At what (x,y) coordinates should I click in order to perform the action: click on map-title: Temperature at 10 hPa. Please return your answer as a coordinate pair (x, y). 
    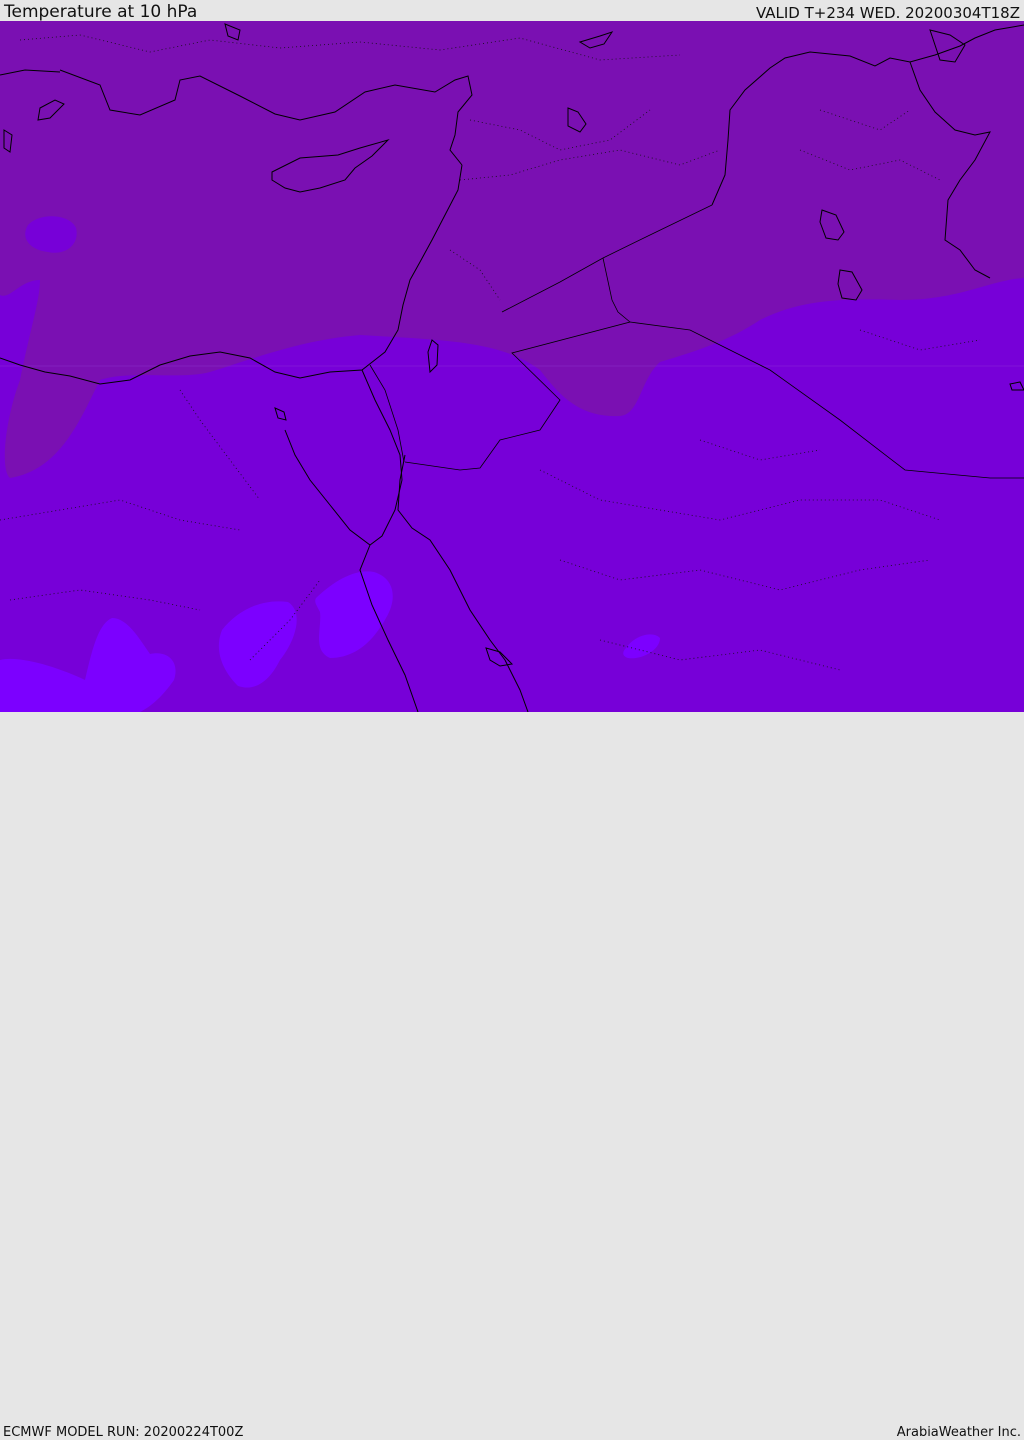
    Looking at the image, I should click on (101, 12).